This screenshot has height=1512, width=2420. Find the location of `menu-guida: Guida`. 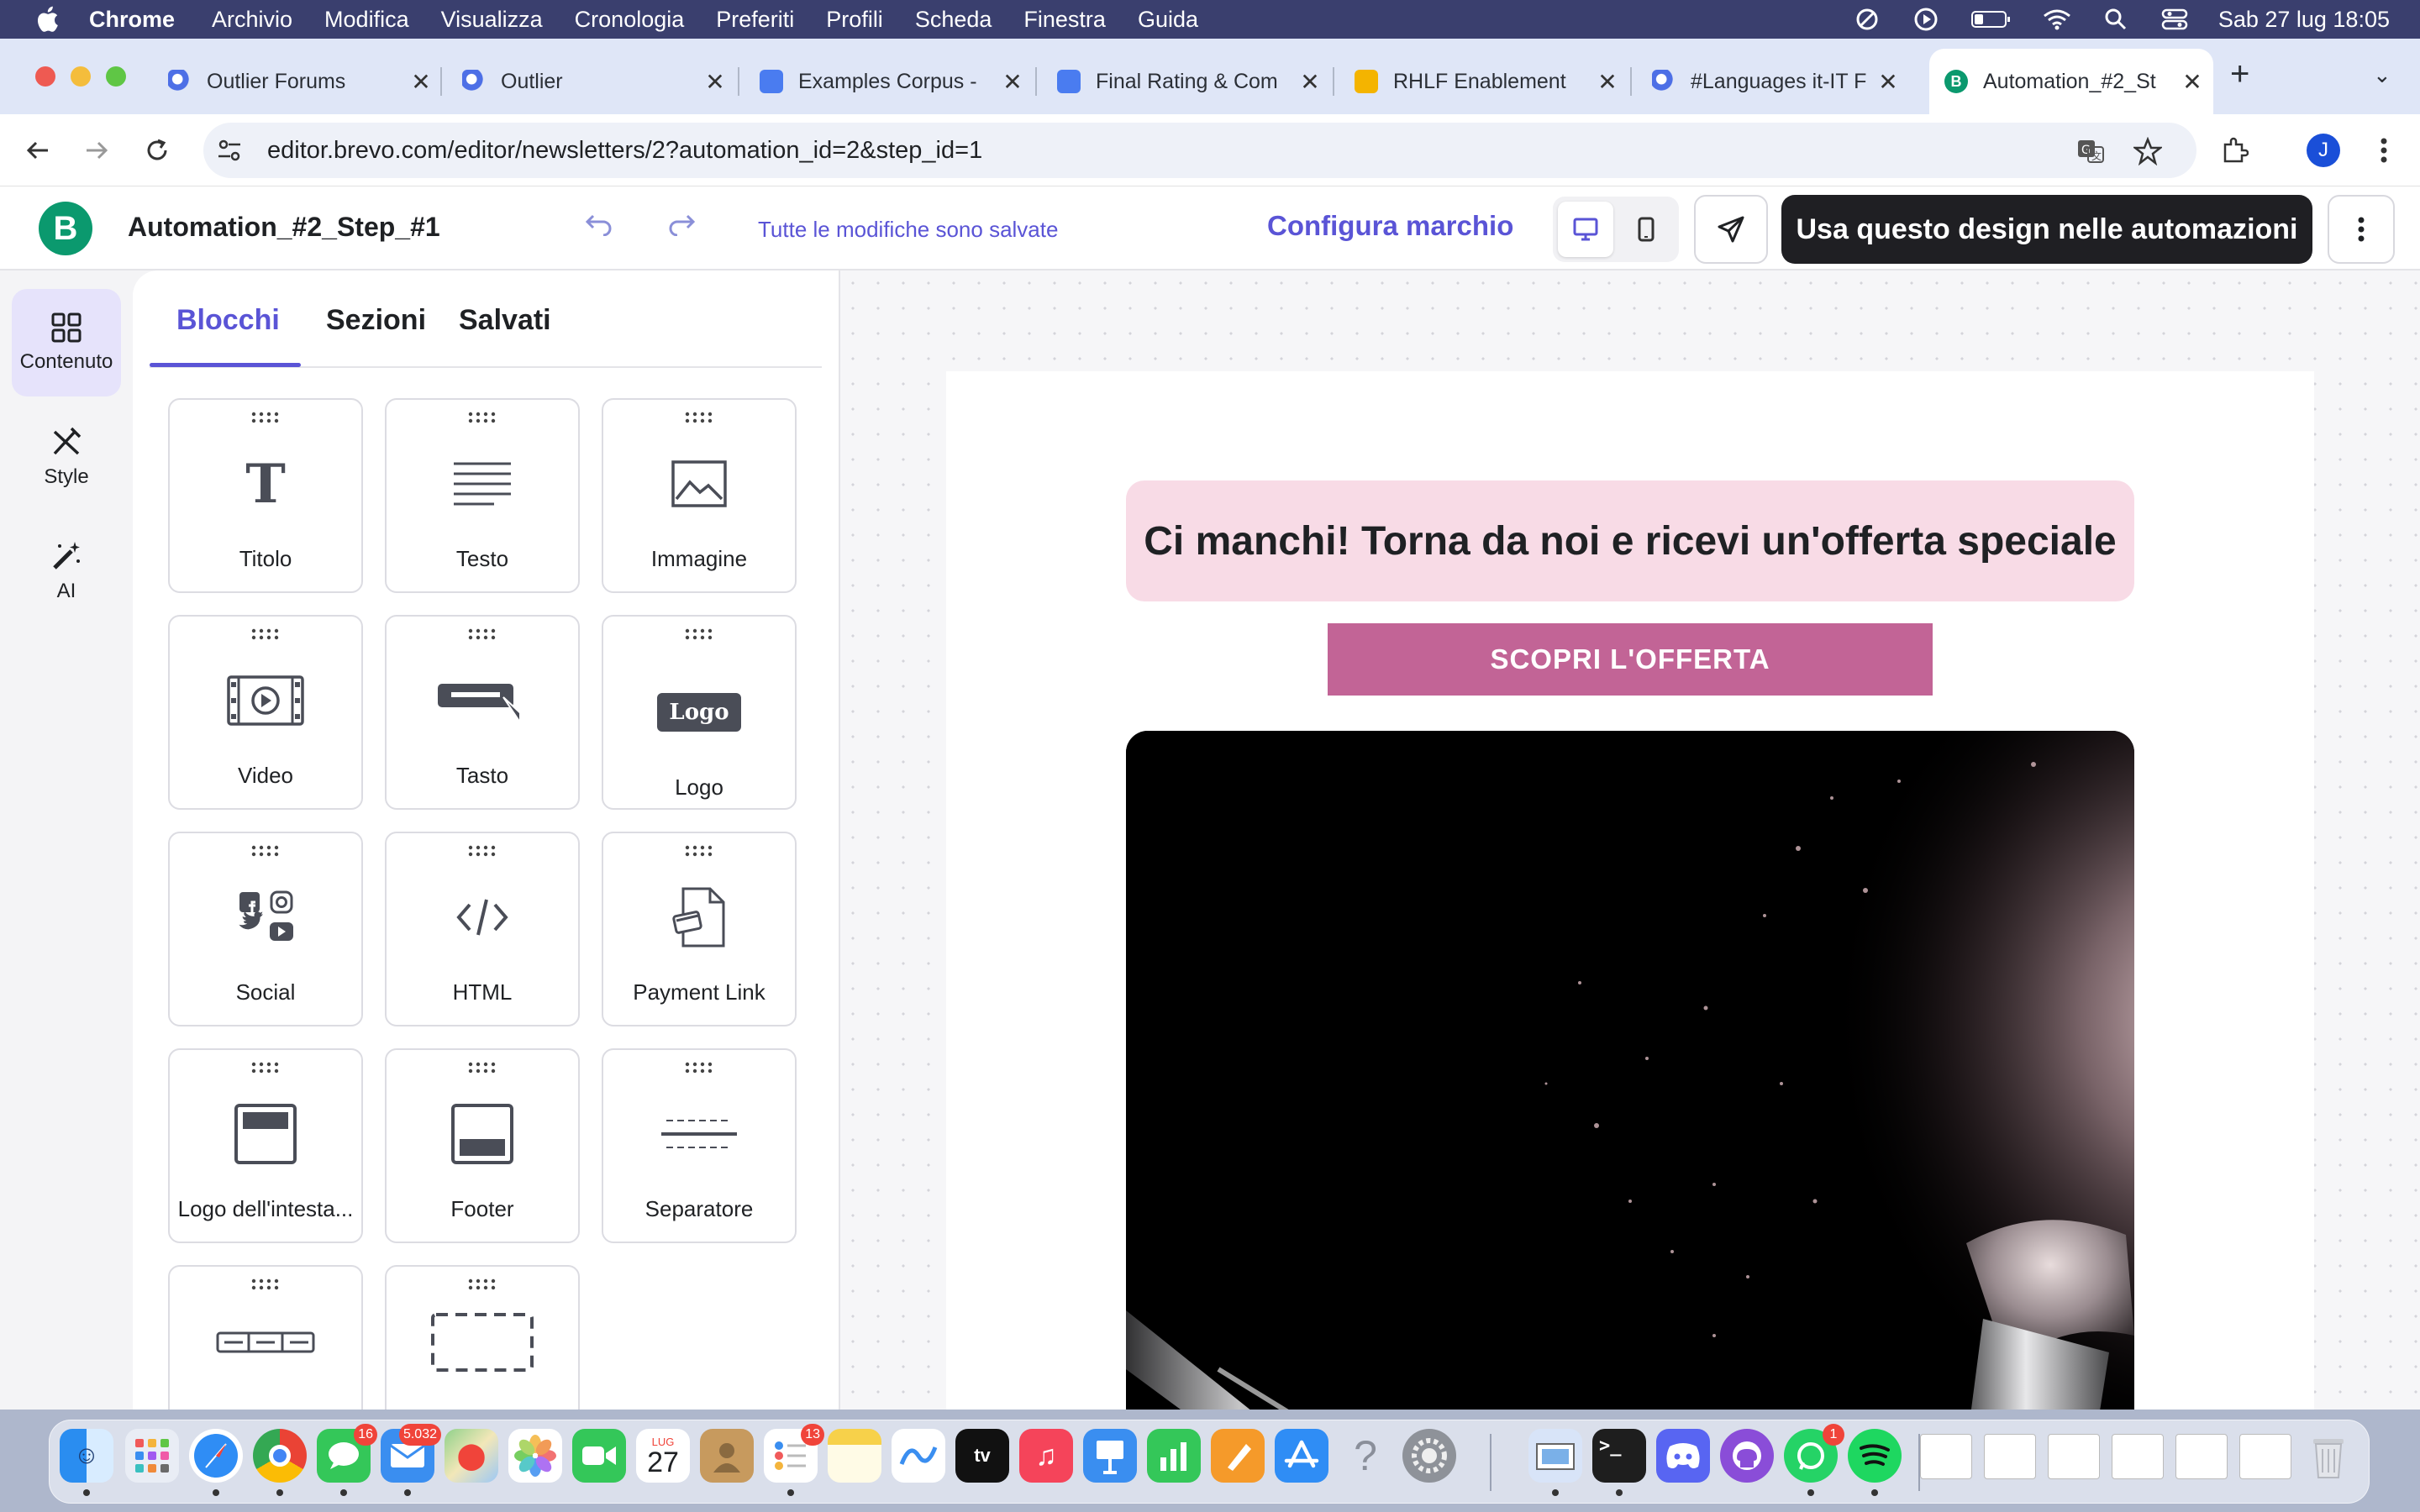

menu-guida: Guida is located at coordinates (1168, 20).